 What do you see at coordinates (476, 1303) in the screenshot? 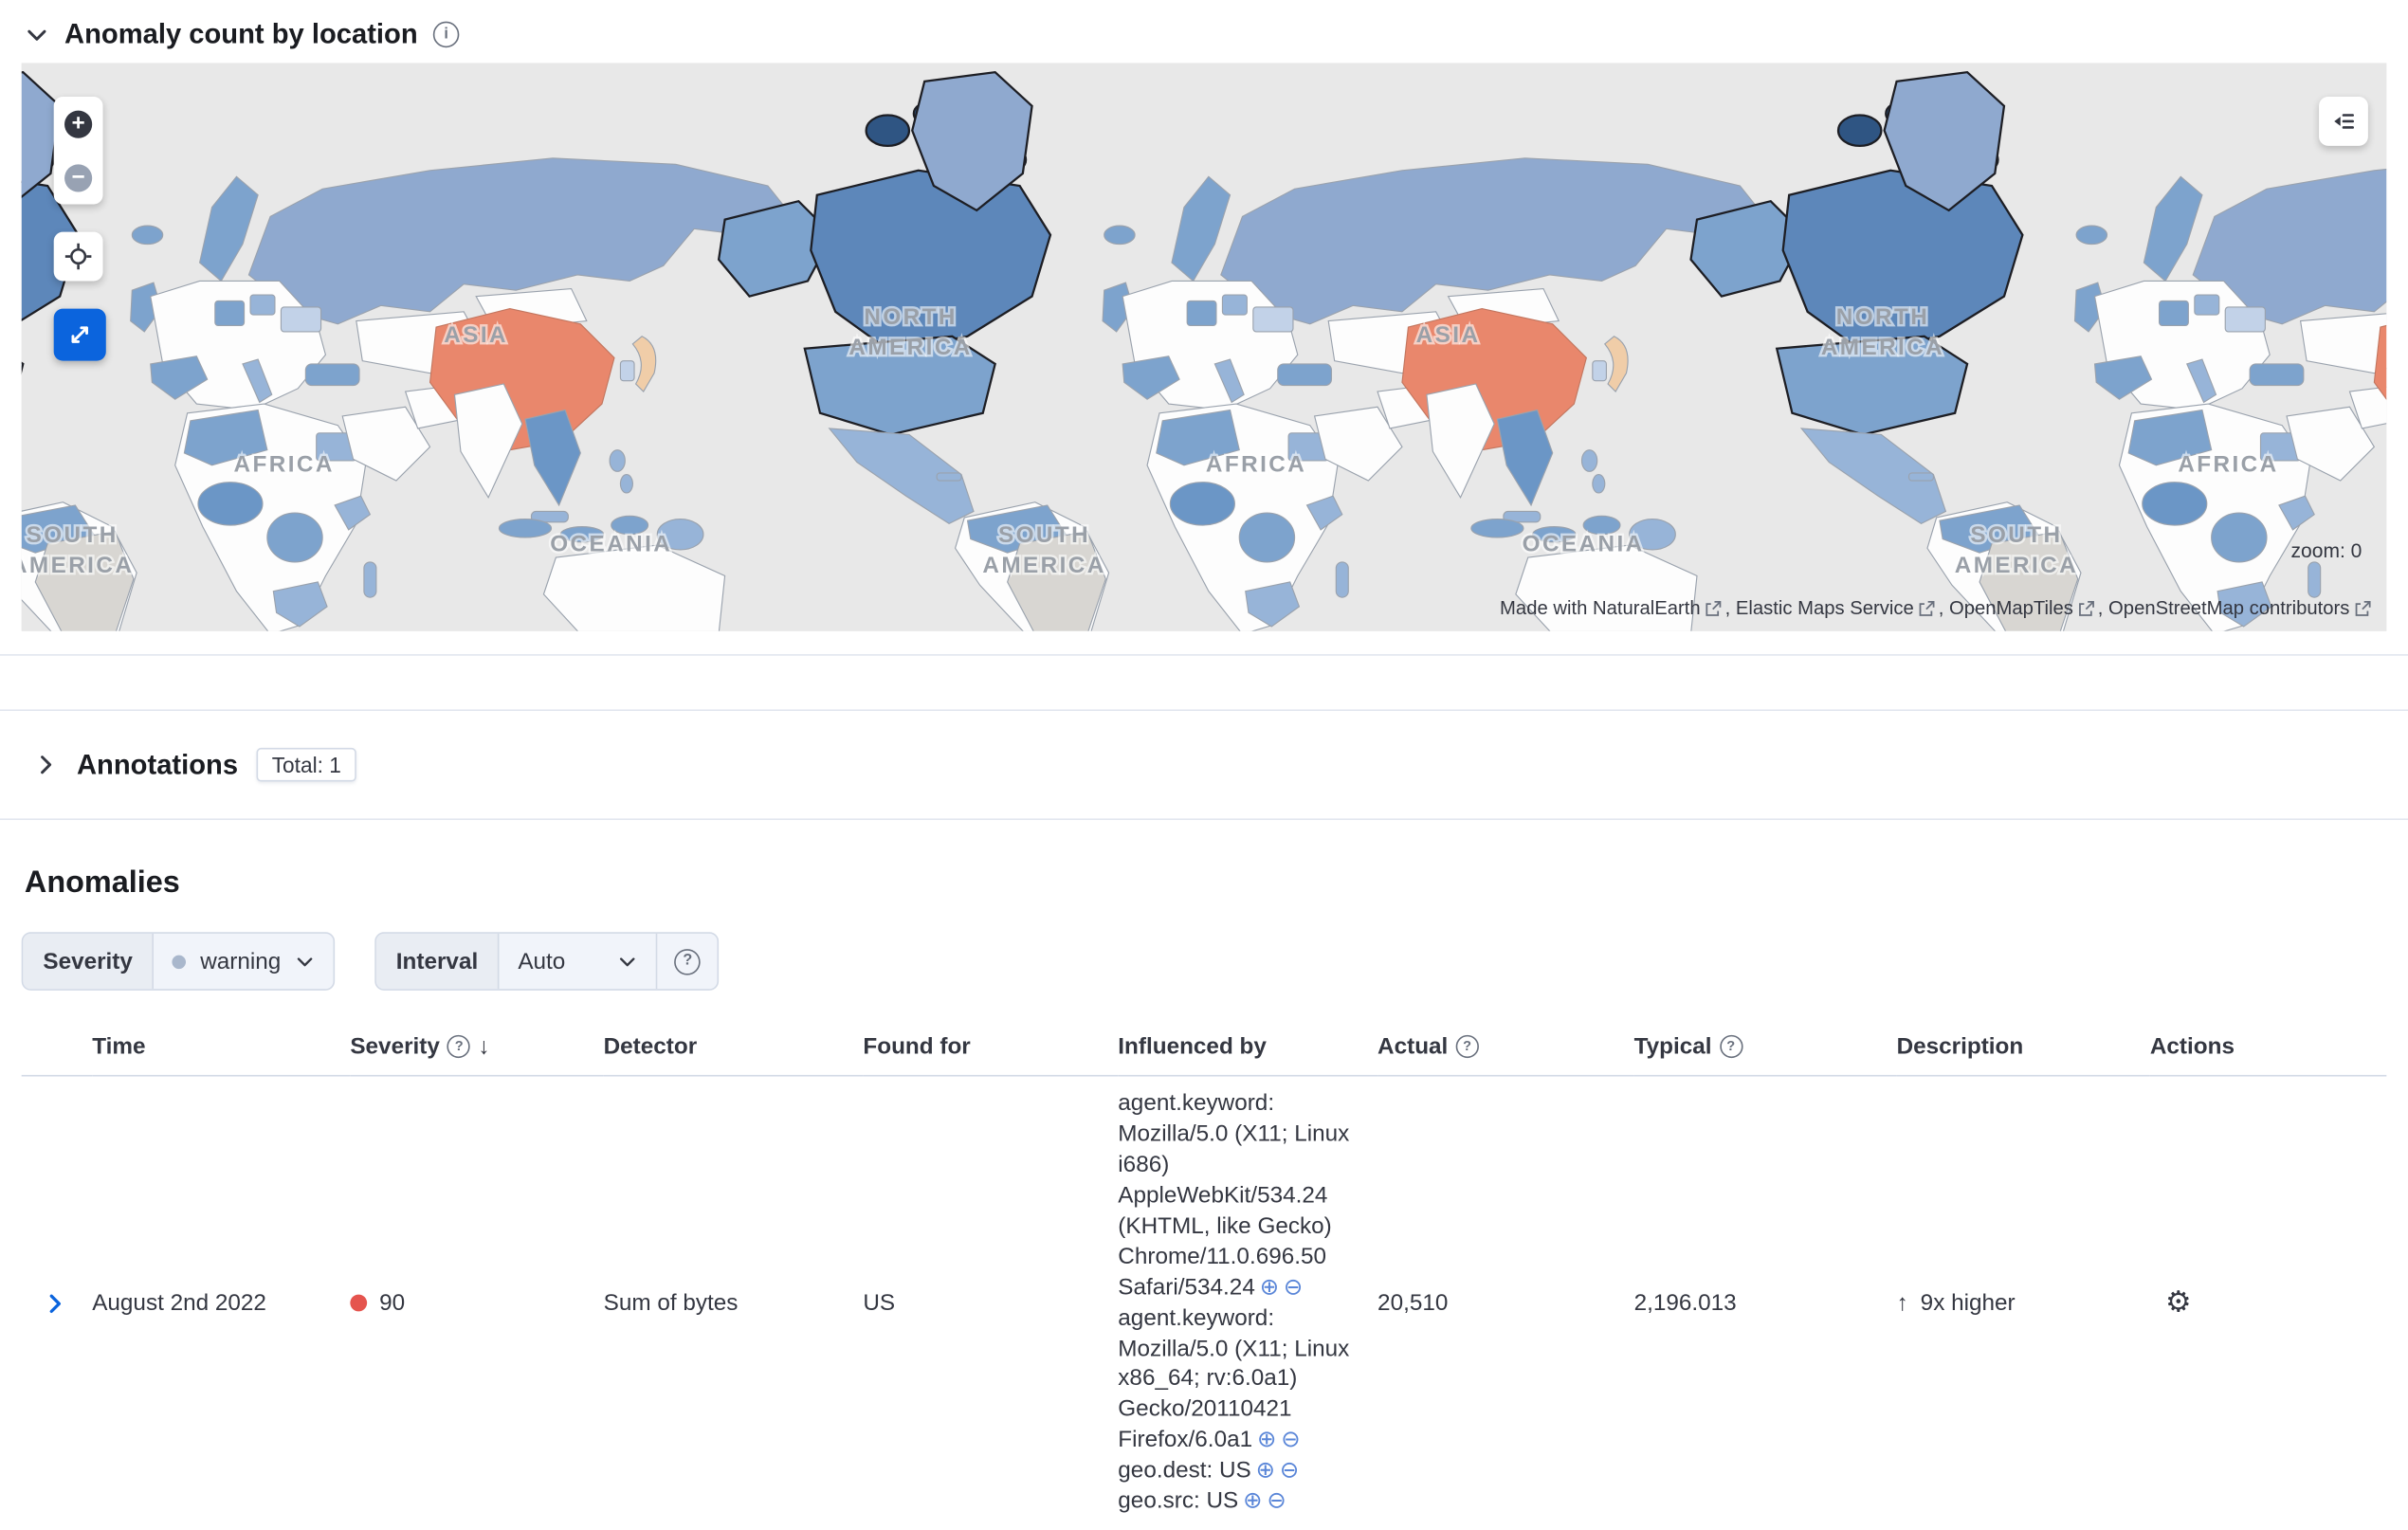
I see `cell-severity: 90` at bounding box center [476, 1303].